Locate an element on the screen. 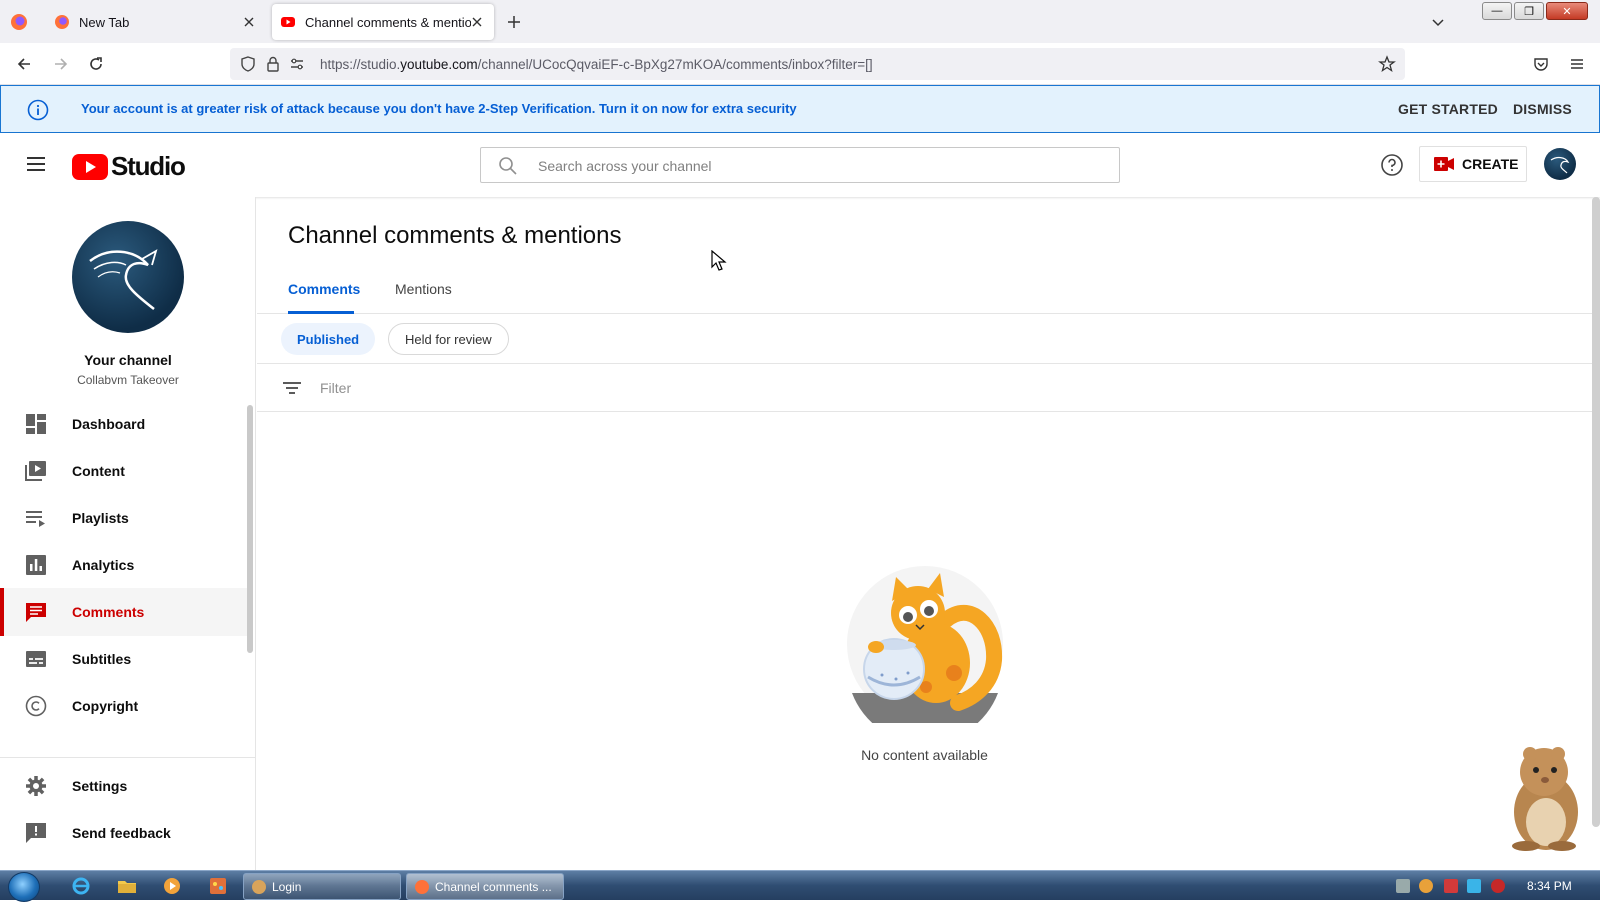  studio-logo-text: Studio is located at coordinates (148, 166).